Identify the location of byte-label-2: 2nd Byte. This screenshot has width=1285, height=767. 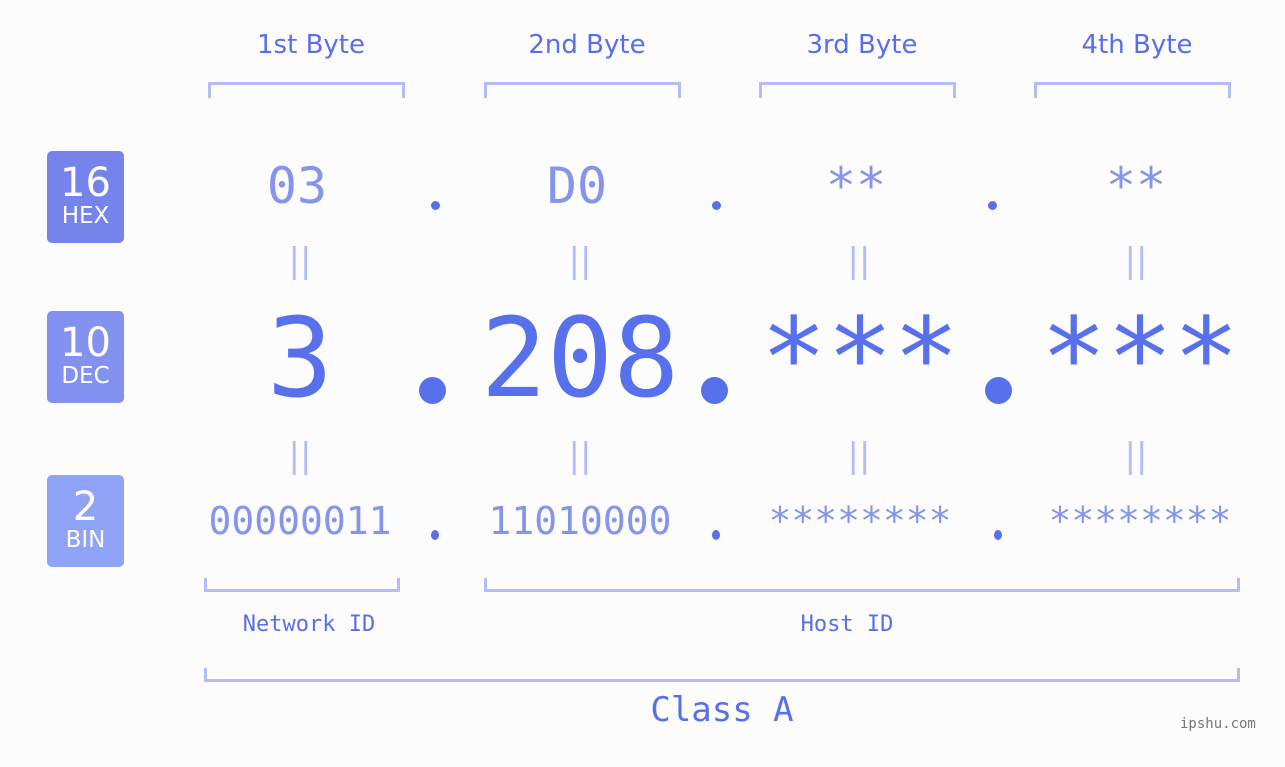
(587, 45).